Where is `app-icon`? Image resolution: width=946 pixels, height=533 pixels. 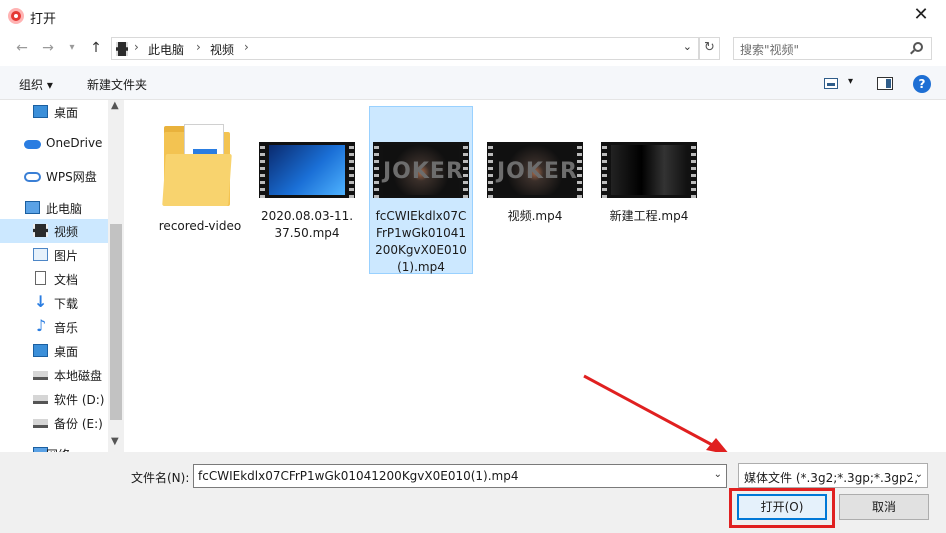
app-icon is located at coordinates (16, 16).